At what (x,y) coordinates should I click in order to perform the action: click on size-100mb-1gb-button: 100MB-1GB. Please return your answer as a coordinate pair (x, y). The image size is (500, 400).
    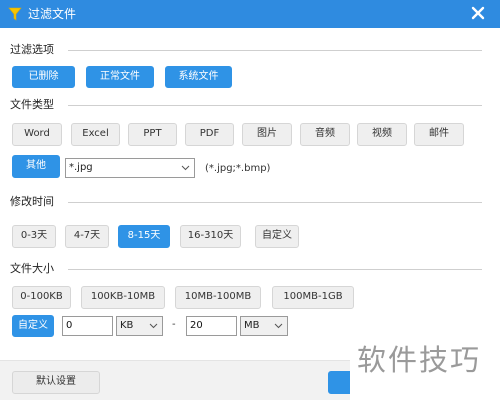
    Looking at the image, I should click on (313, 297).